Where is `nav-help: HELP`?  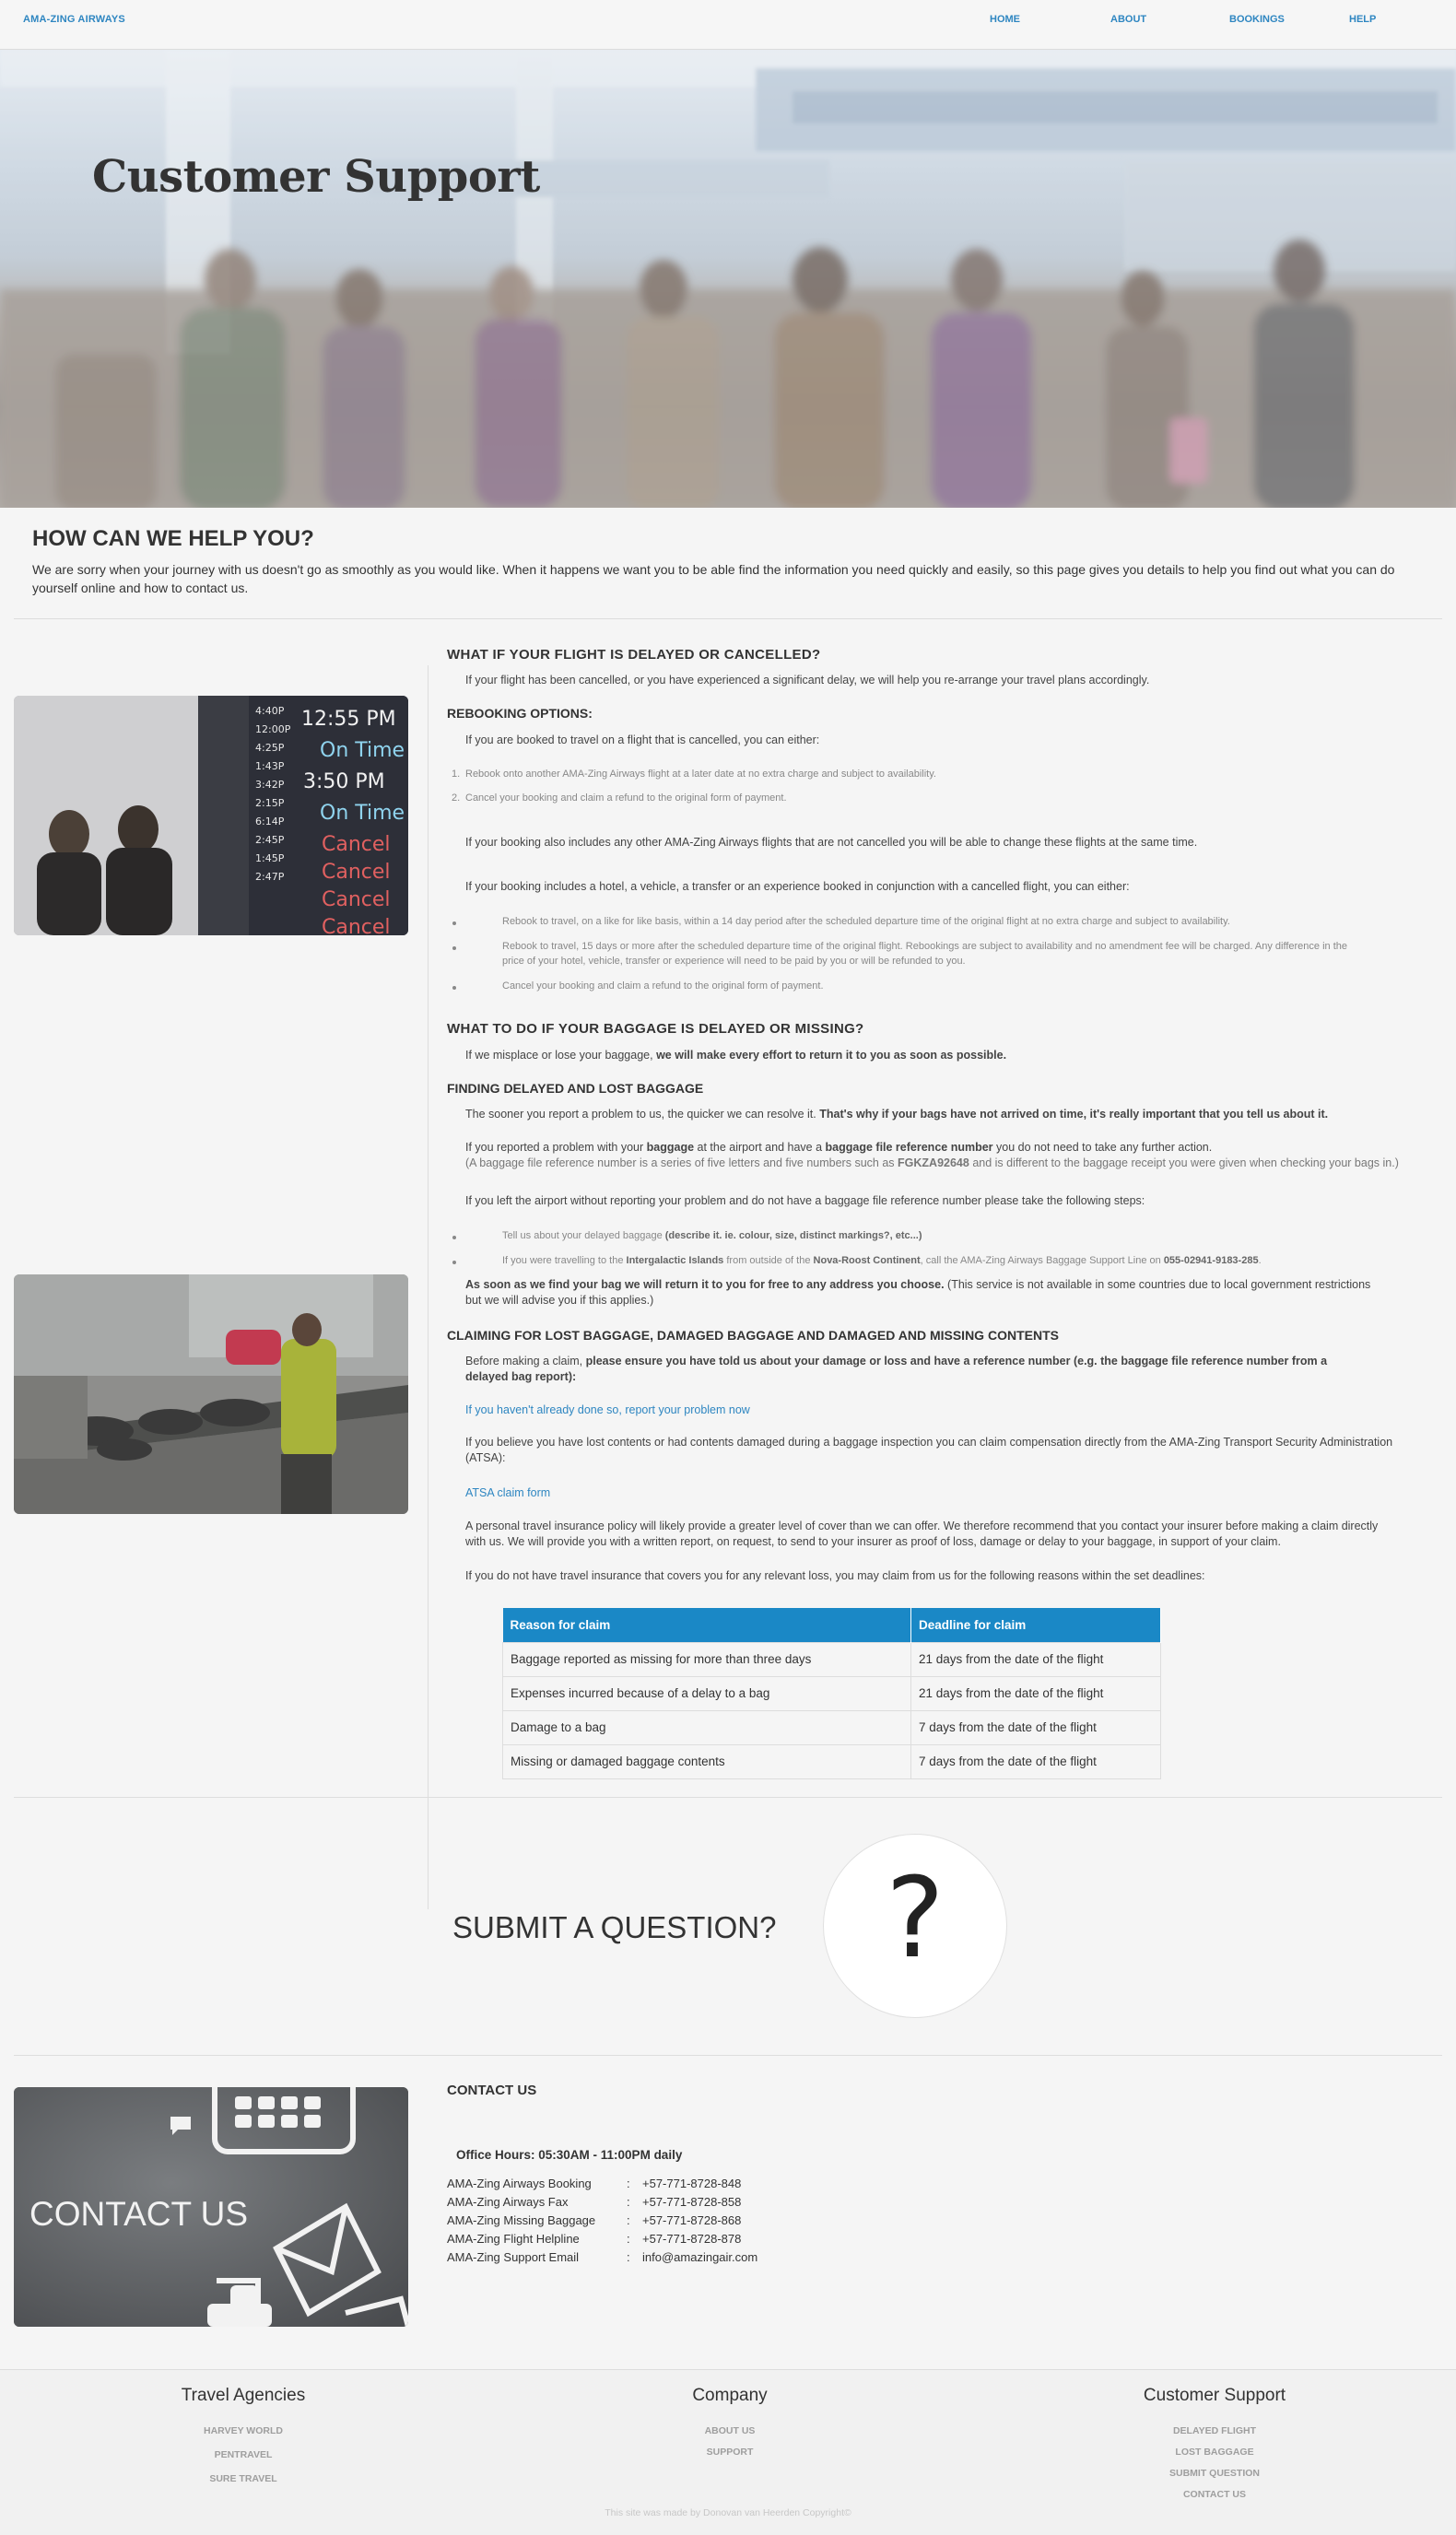 nav-help: HELP is located at coordinates (1362, 19).